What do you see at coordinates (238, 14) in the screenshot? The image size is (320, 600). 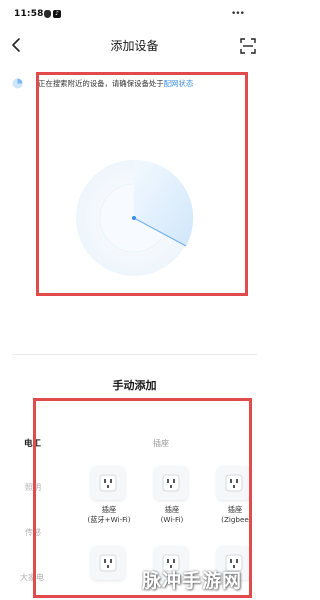 I see `status-more: •••` at bounding box center [238, 14].